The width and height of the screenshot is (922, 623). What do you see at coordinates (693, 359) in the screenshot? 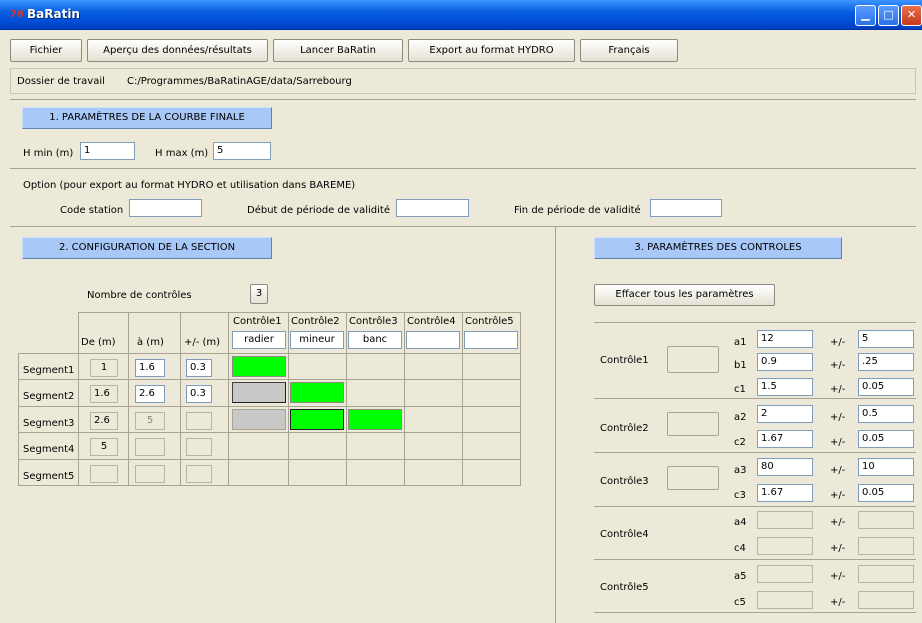
I see `control1-edit-button` at bounding box center [693, 359].